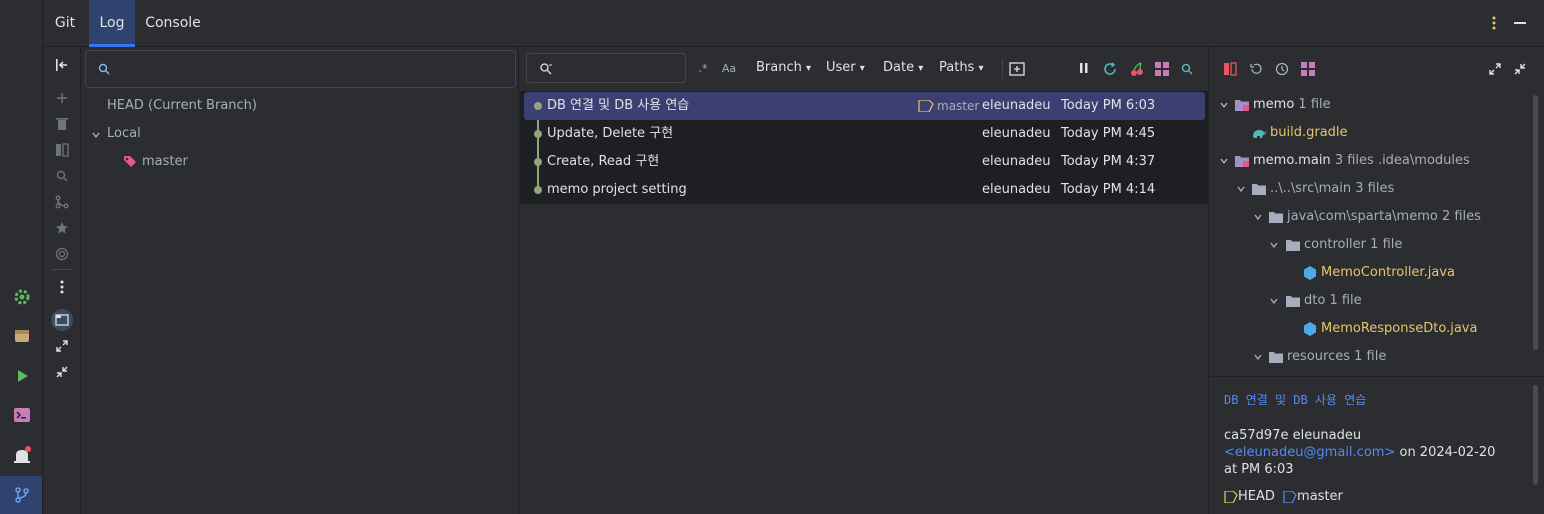 The width and height of the screenshot is (1544, 514). Describe the element at coordinates (65, 23) in the screenshot. I see `tab-git: Git` at that location.